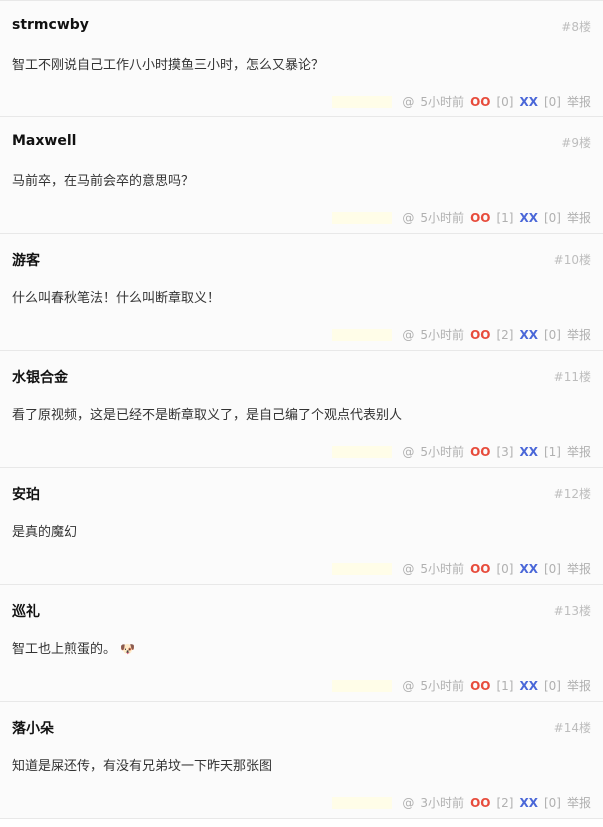 Image resolution: width=603 pixels, height=827 pixels. Describe the element at coordinates (26, 494) in the screenshot. I see `comment-author: 安珀` at that location.